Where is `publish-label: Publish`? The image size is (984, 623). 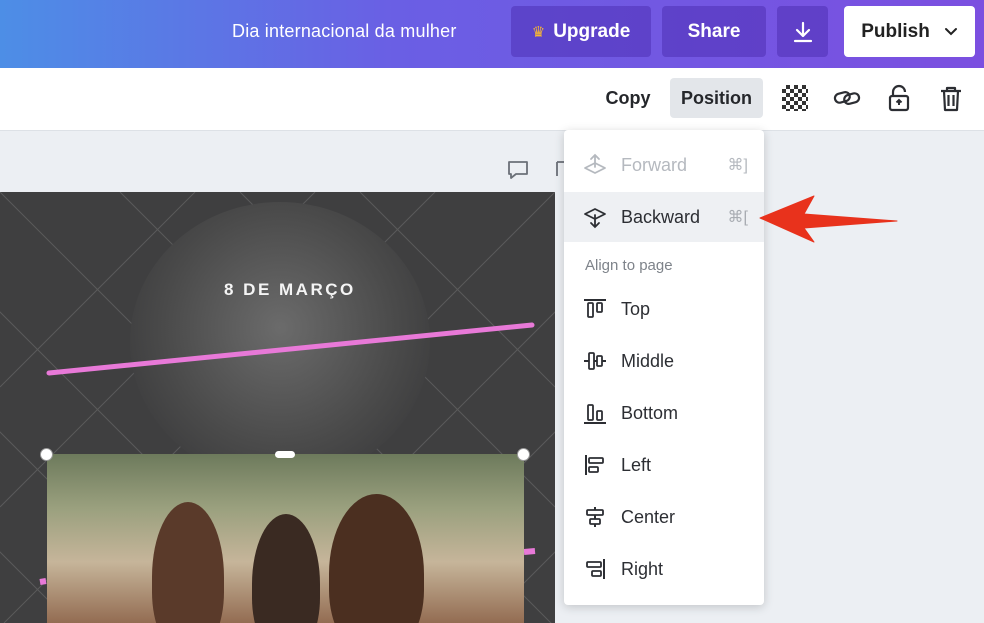 publish-label: Publish is located at coordinates (895, 31).